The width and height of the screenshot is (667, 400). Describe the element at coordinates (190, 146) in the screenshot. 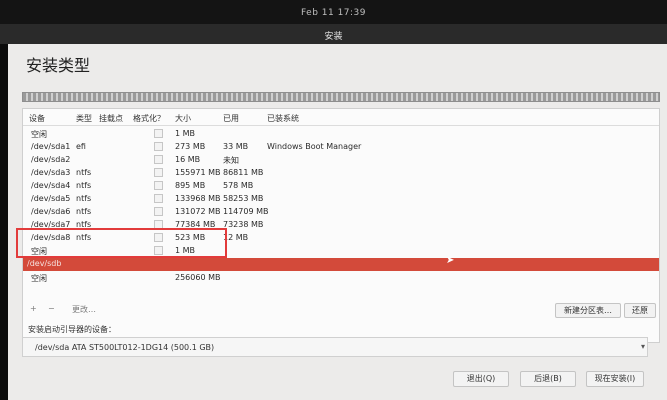

I see `row-size: 273 MB` at that location.